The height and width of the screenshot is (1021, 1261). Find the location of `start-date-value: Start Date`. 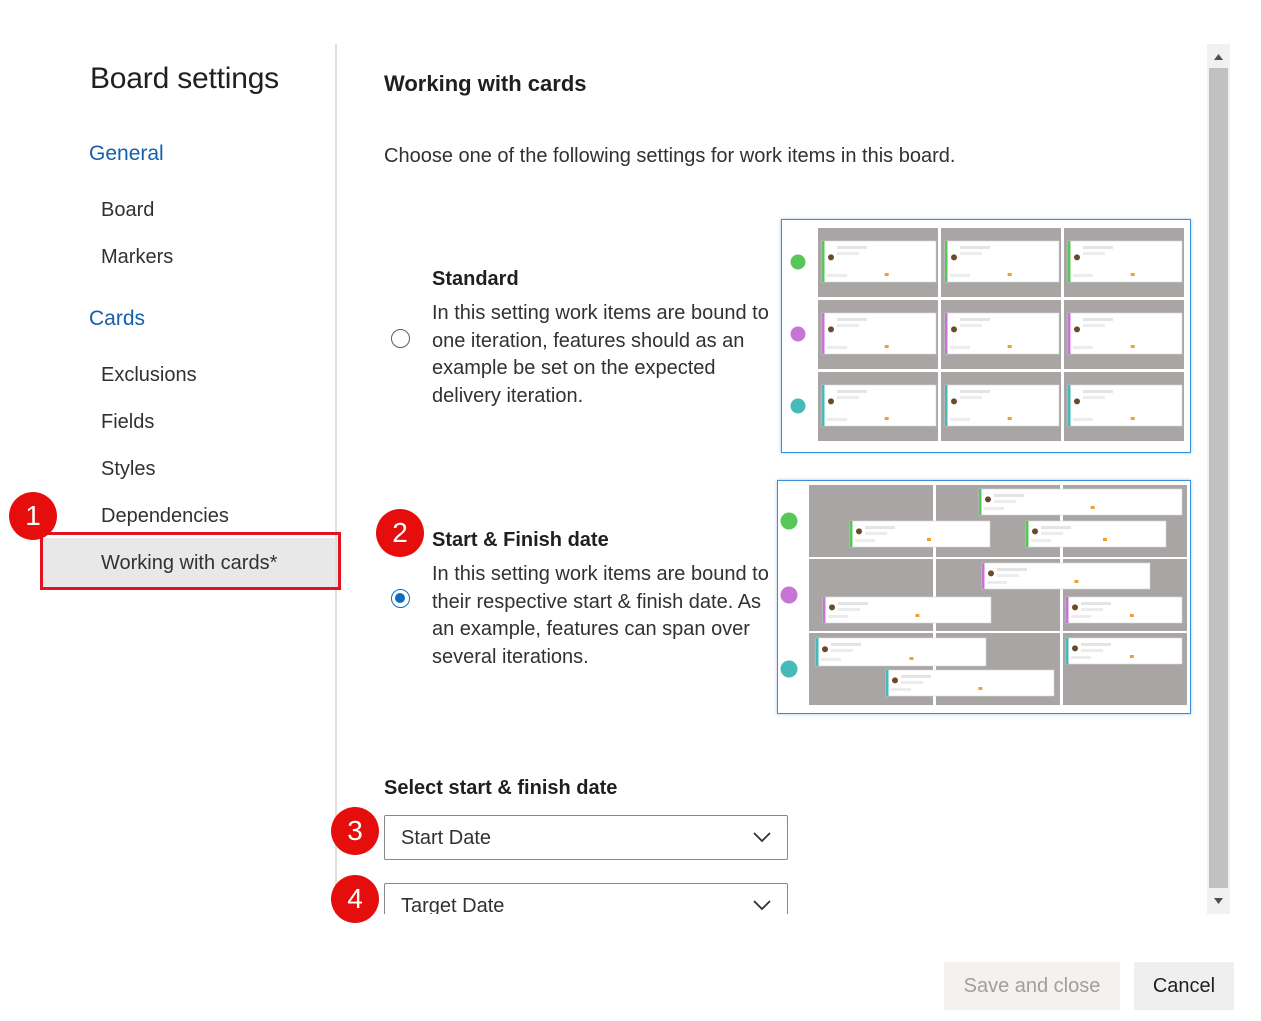

start-date-value: Start Date is located at coordinates (446, 838).